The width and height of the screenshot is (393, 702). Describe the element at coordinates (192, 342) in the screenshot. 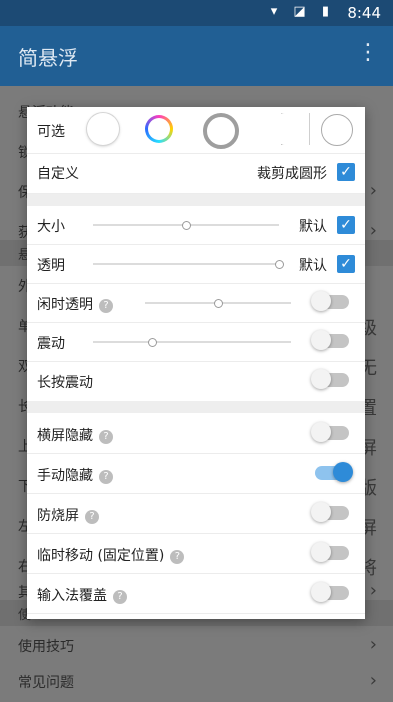

I see `vibrate-slider` at that location.